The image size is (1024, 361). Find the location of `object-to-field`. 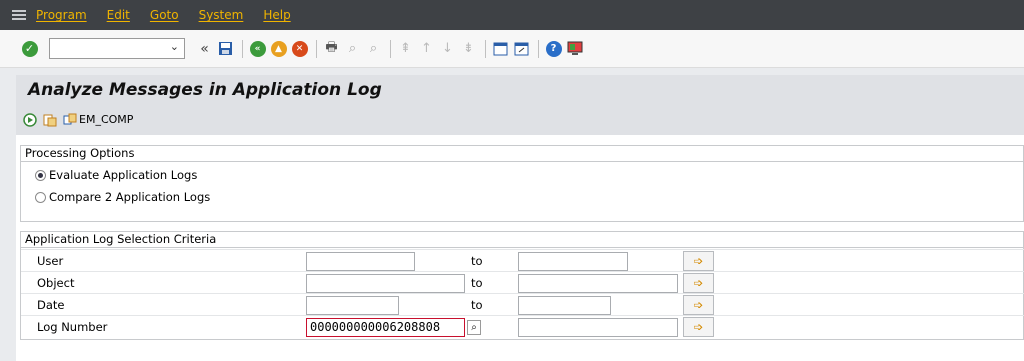

object-to-field is located at coordinates (598, 283).